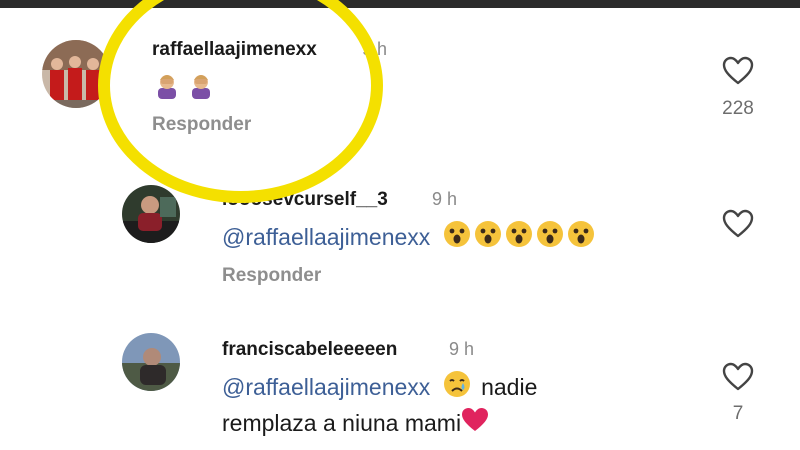  Describe the element at coordinates (475, 424) in the screenshot. I see `red-heart-emoji` at that location.